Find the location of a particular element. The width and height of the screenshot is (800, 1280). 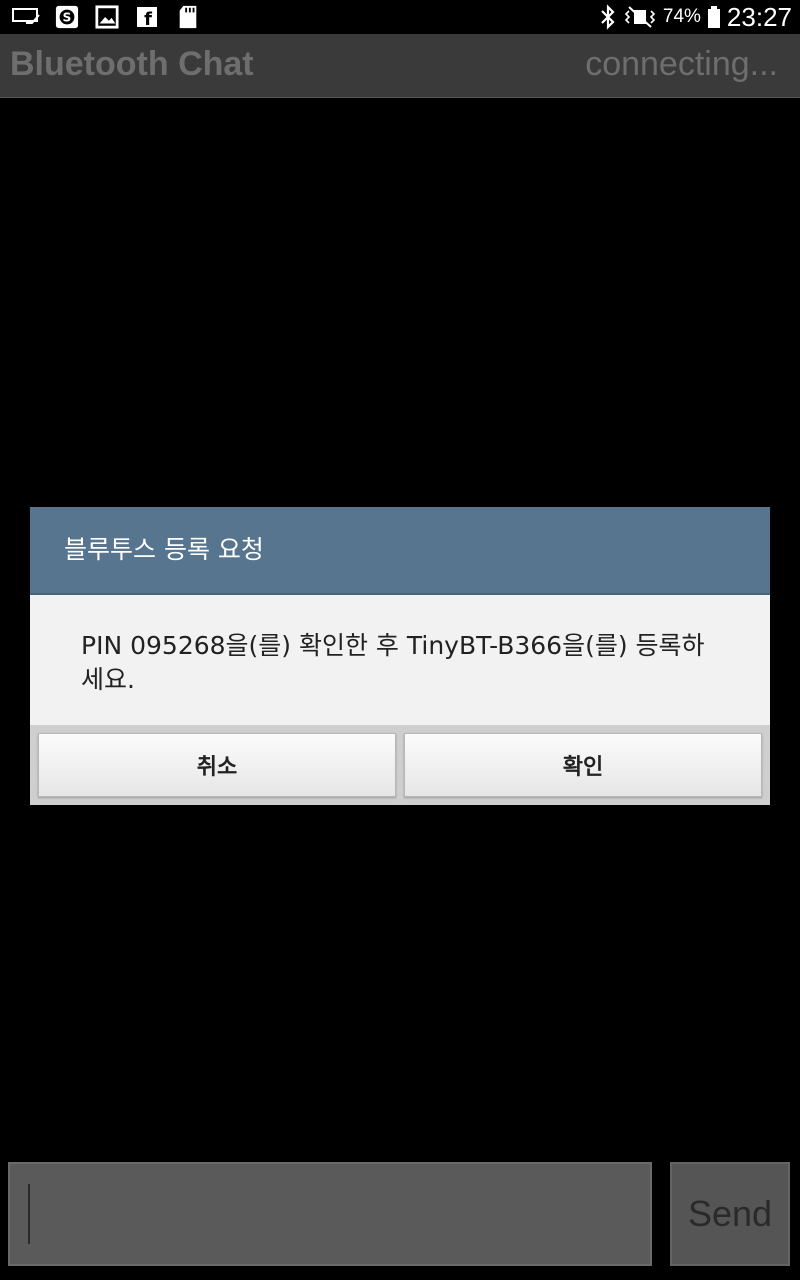

text-cursor is located at coordinates (29, 1214).